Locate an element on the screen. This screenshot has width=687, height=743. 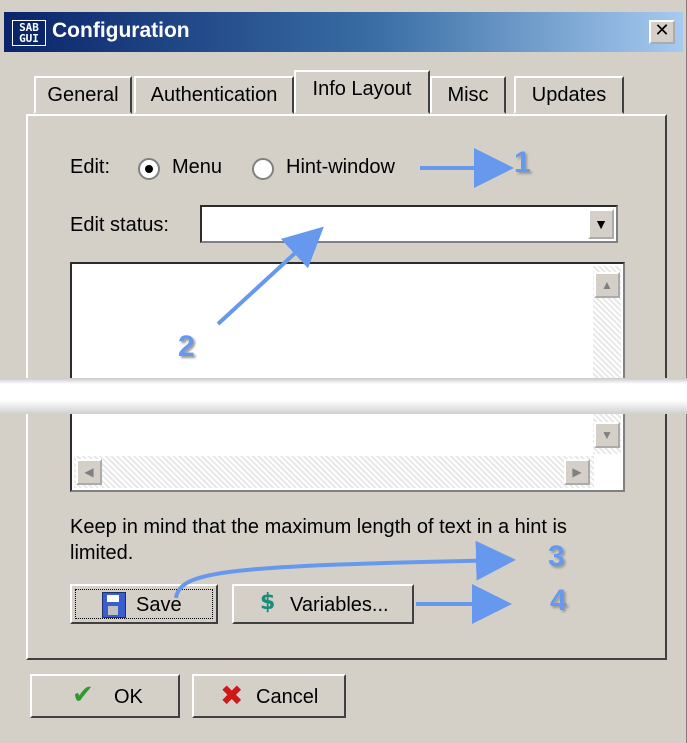
annotation-3: 3 is located at coordinates (556, 556).